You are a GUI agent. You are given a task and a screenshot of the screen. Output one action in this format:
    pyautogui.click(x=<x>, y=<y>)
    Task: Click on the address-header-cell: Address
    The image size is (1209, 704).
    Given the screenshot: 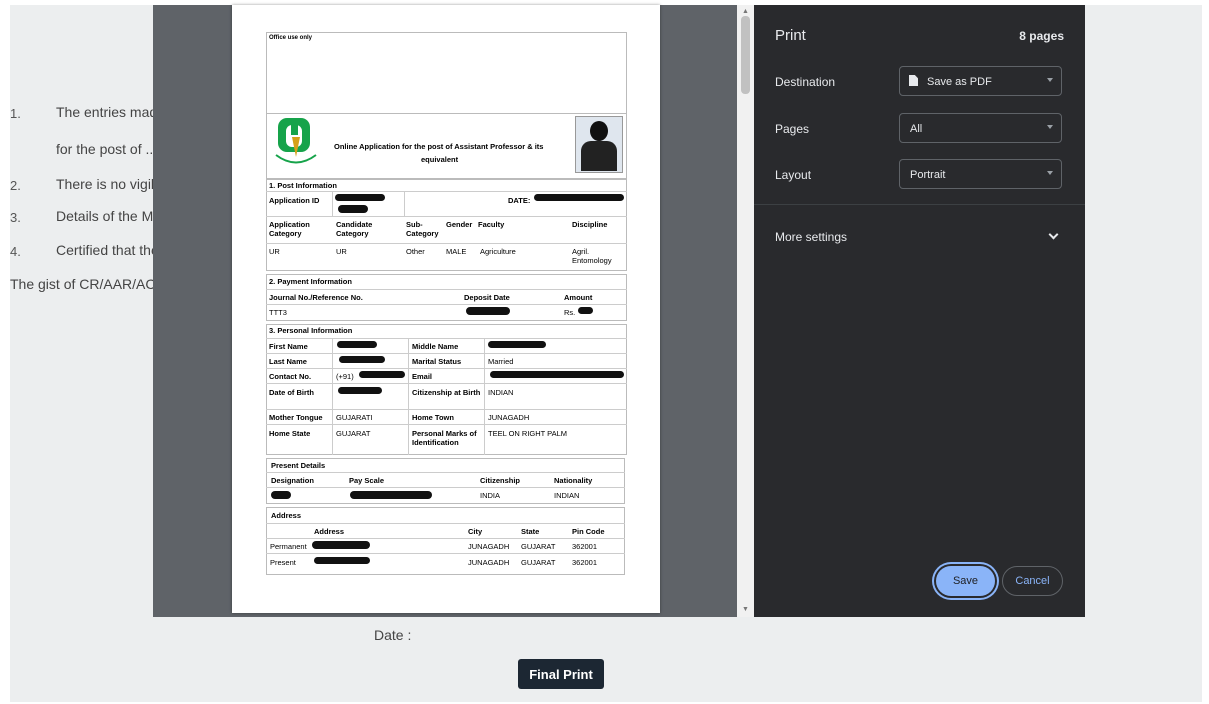 What is the action you would take?
    pyautogui.click(x=329, y=531)
    